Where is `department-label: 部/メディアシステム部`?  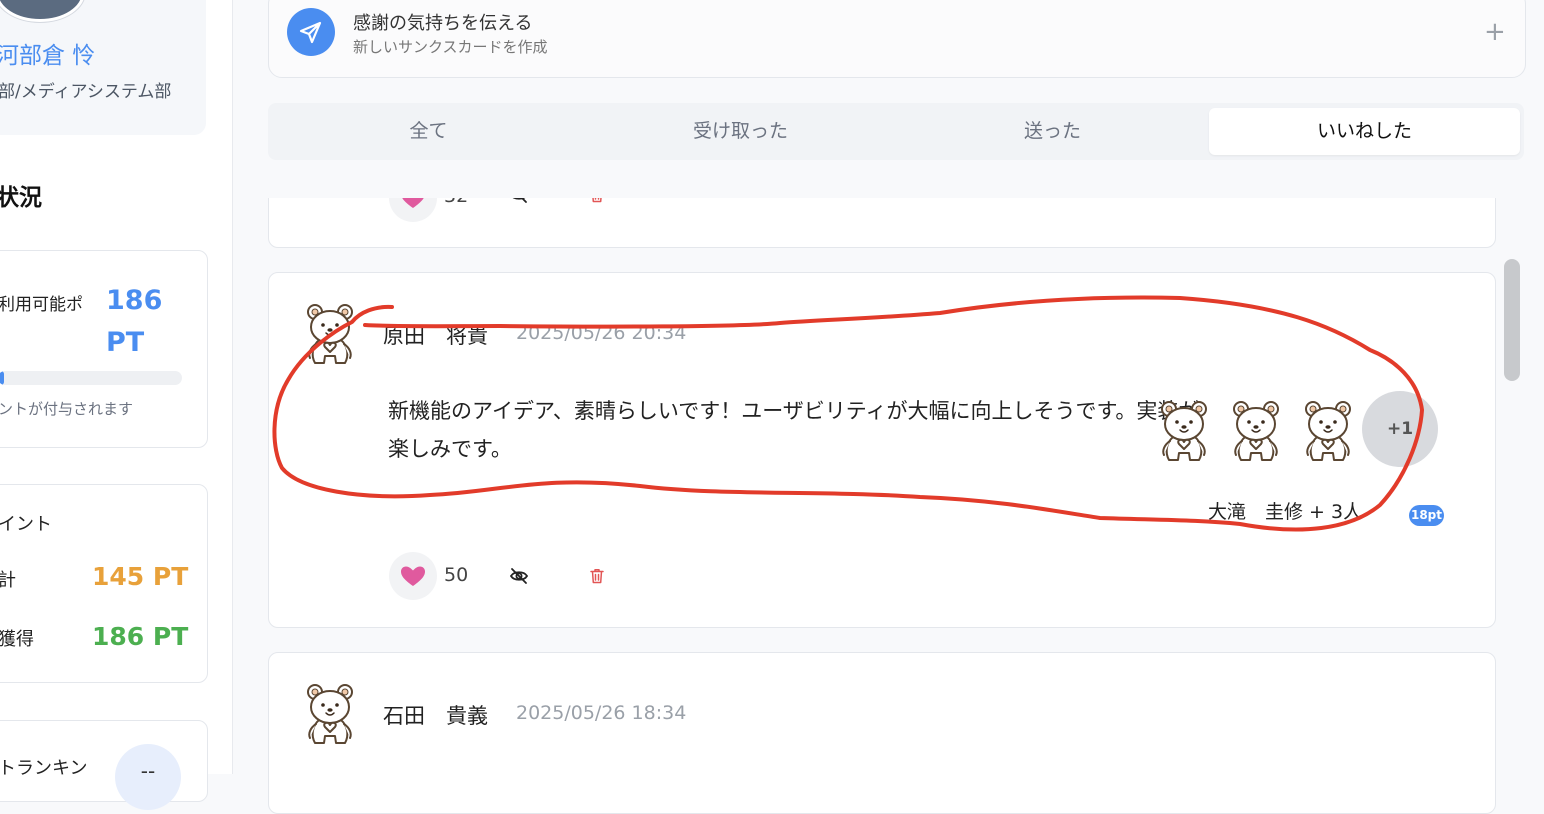
department-label: 部/メディアシステム部 is located at coordinates (86, 92).